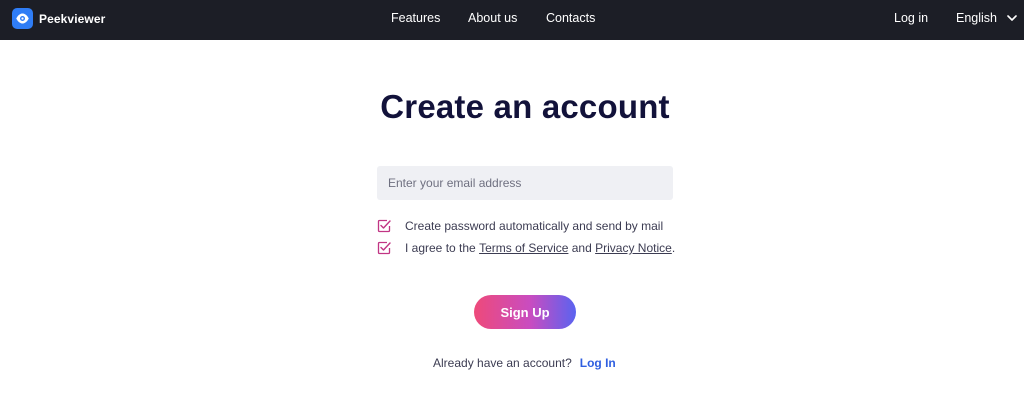  I want to click on eye-icon, so click(22, 18).